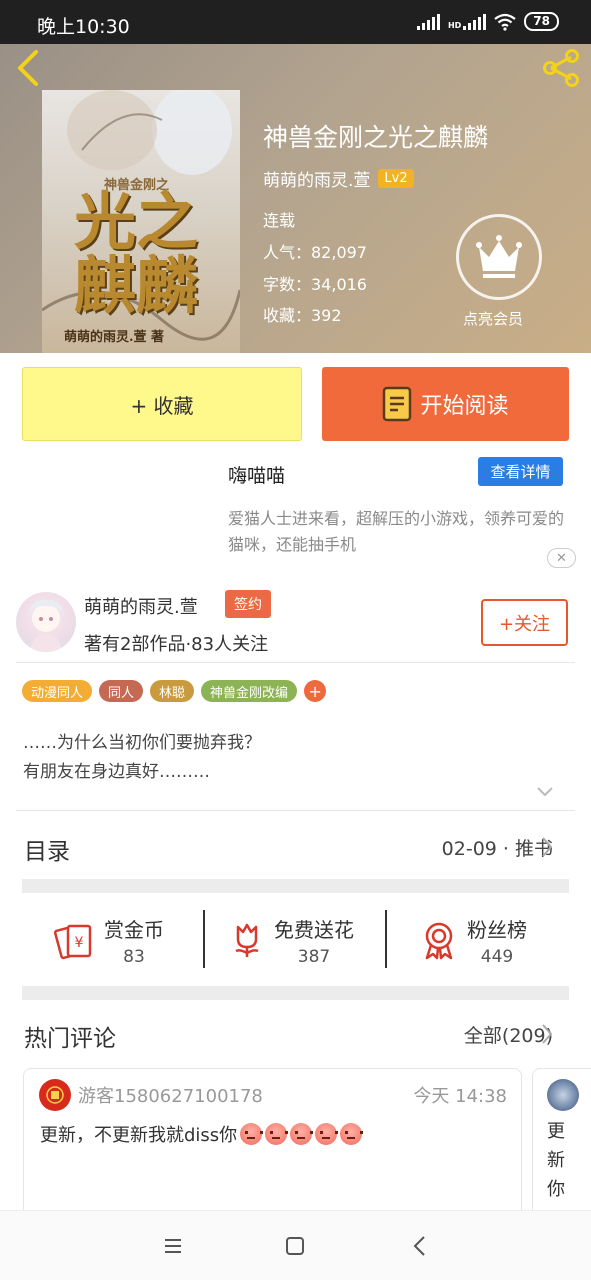 This screenshot has height=1280, width=591. I want to click on medal-icon, so click(439, 941).